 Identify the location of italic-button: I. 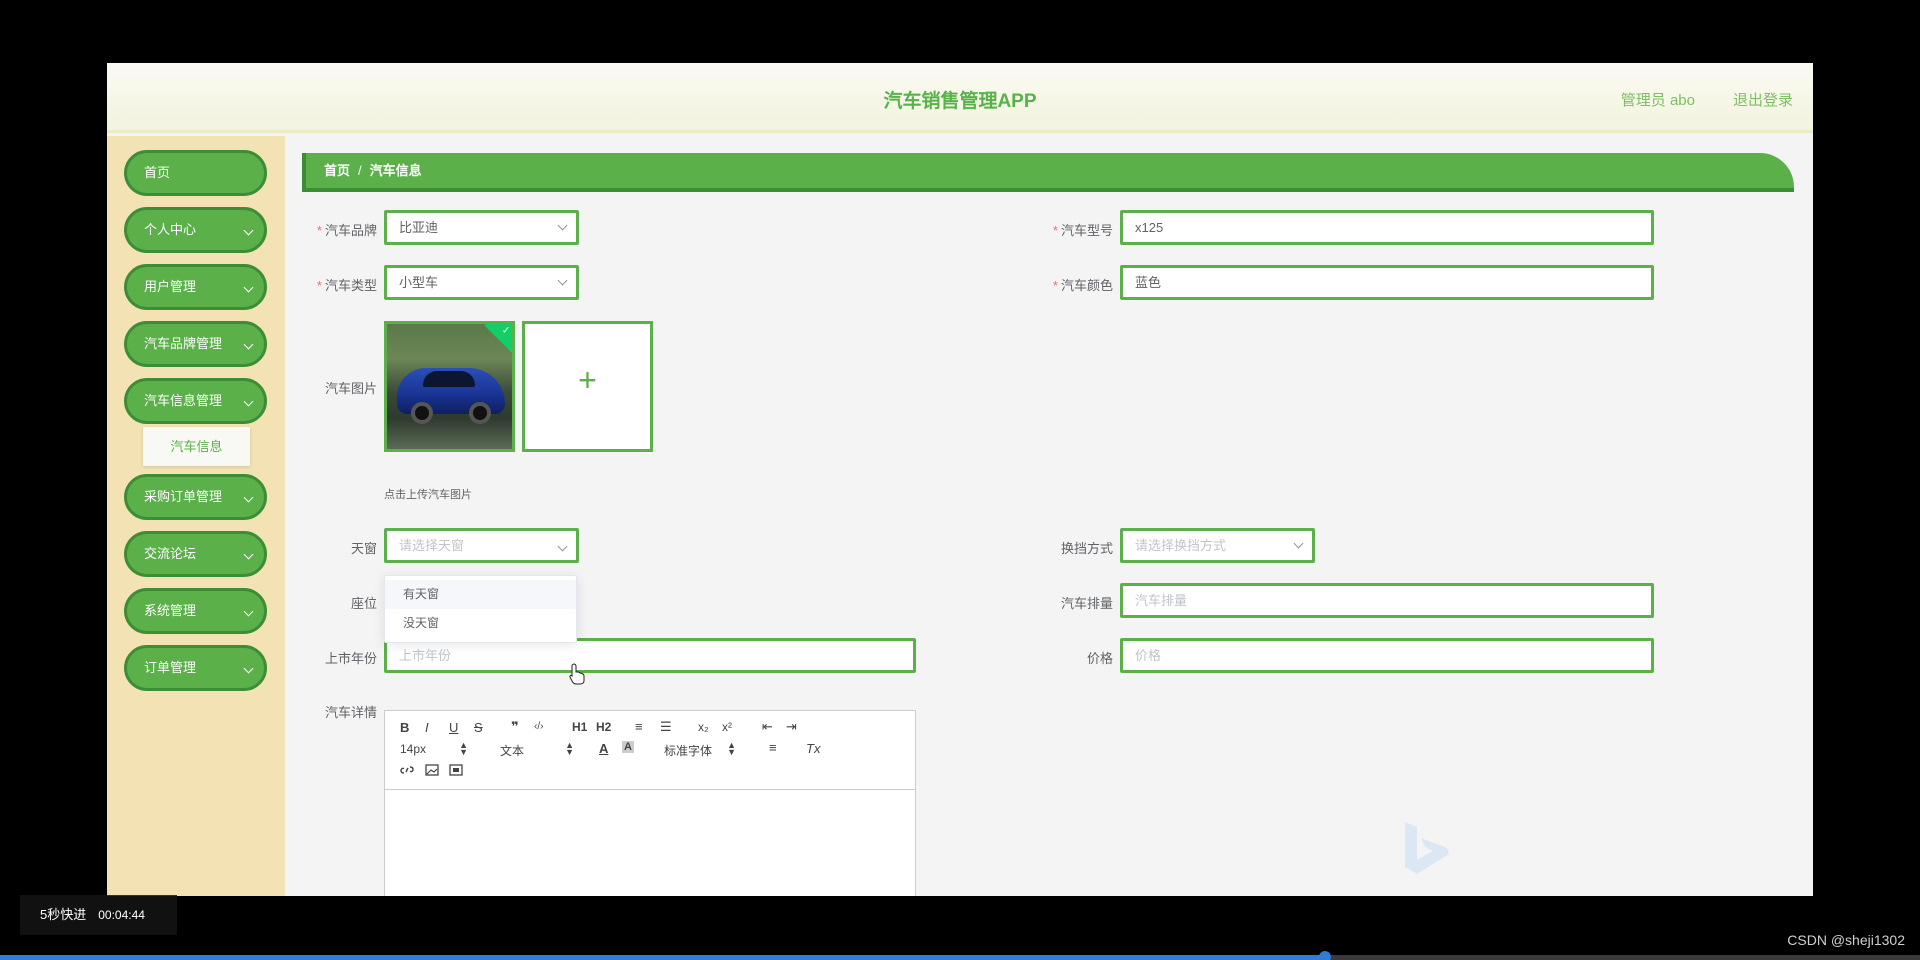
(427, 727).